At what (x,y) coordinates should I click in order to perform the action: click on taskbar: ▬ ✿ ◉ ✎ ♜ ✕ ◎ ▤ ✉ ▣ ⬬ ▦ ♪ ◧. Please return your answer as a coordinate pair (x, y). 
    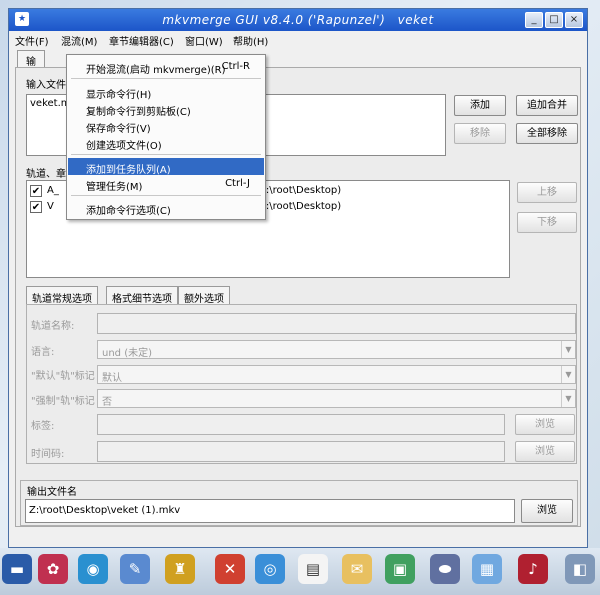
    Looking at the image, I should click on (300, 571).